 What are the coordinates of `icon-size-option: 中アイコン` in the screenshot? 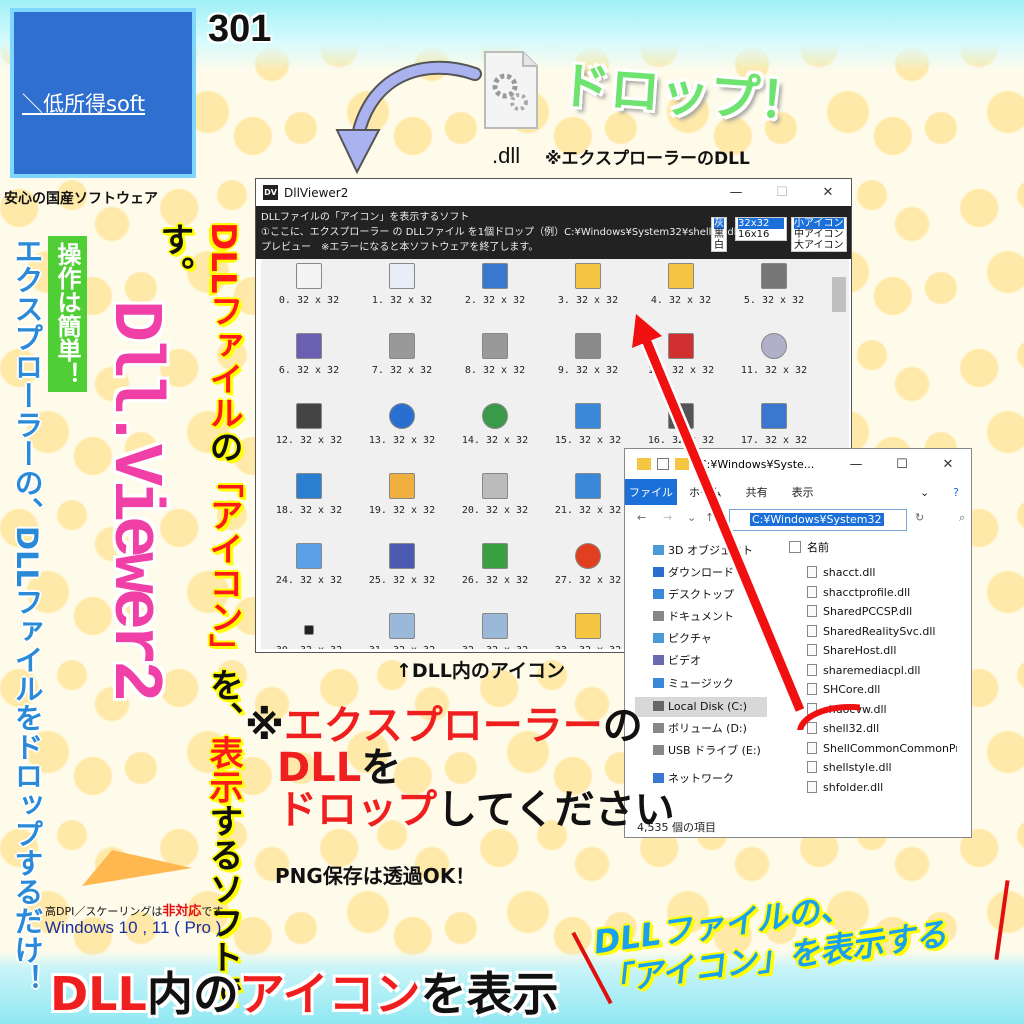 It's located at (819, 234).